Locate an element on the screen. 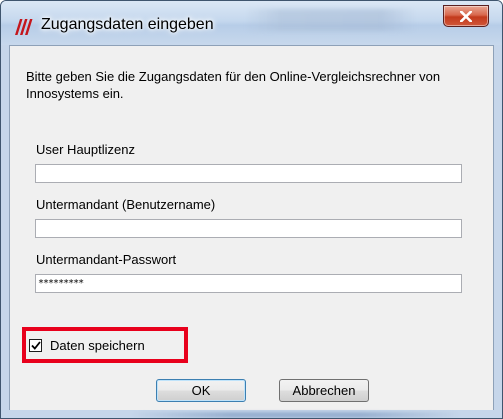 The height and width of the screenshot is (419, 503). title-bar-background-blur is located at coordinates (331, 20).